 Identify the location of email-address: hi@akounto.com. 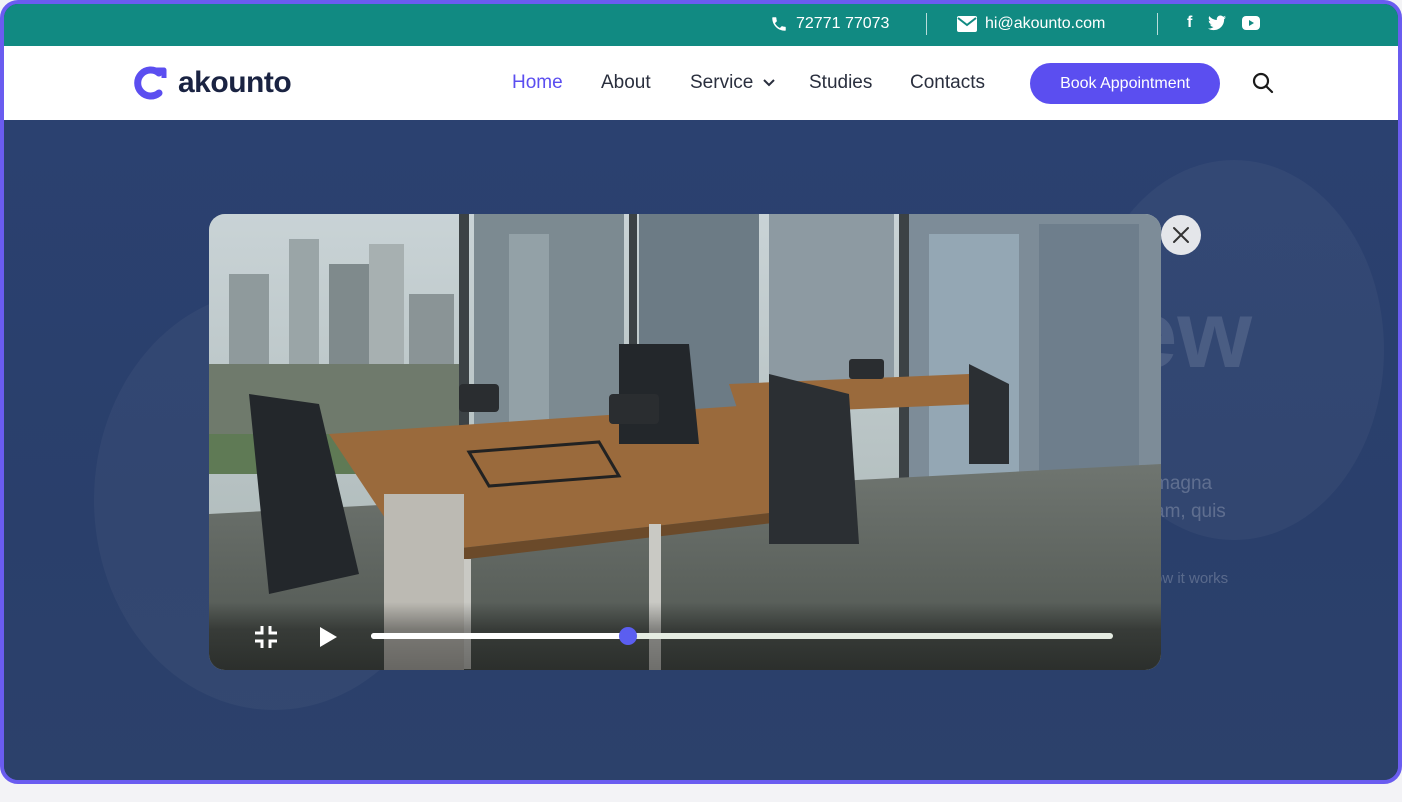
(1045, 23).